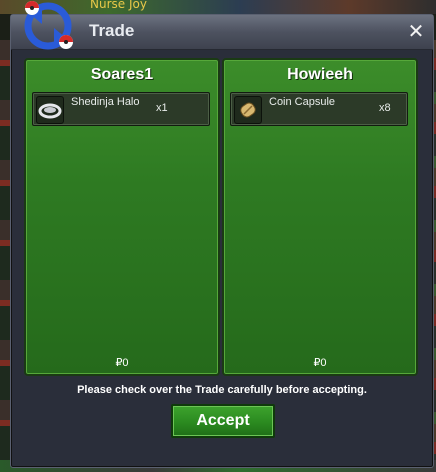  What do you see at coordinates (118, 5) in the screenshot?
I see `backdrop-player-name: Nurse Joy` at bounding box center [118, 5].